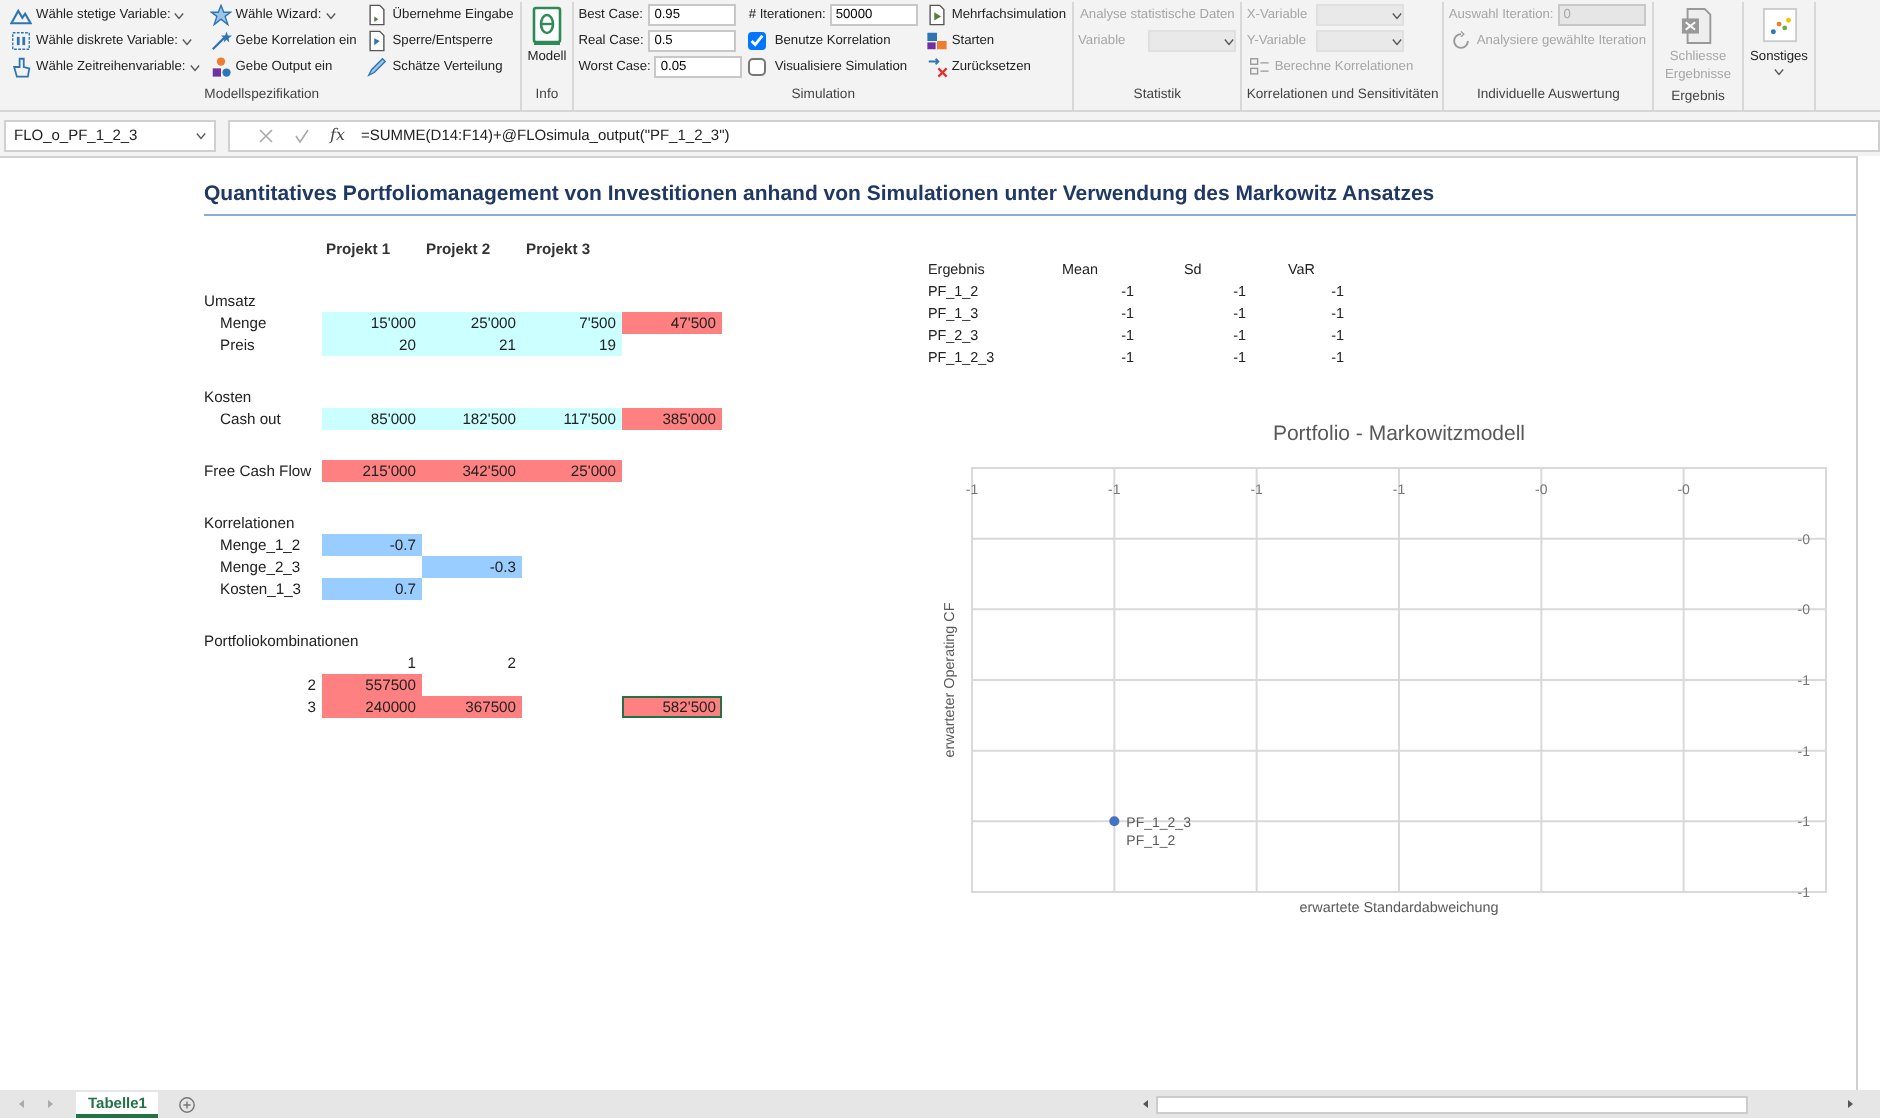 Image resolution: width=1880 pixels, height=1120 pixels. I want to click on cancel-icon, so click(266, 135).